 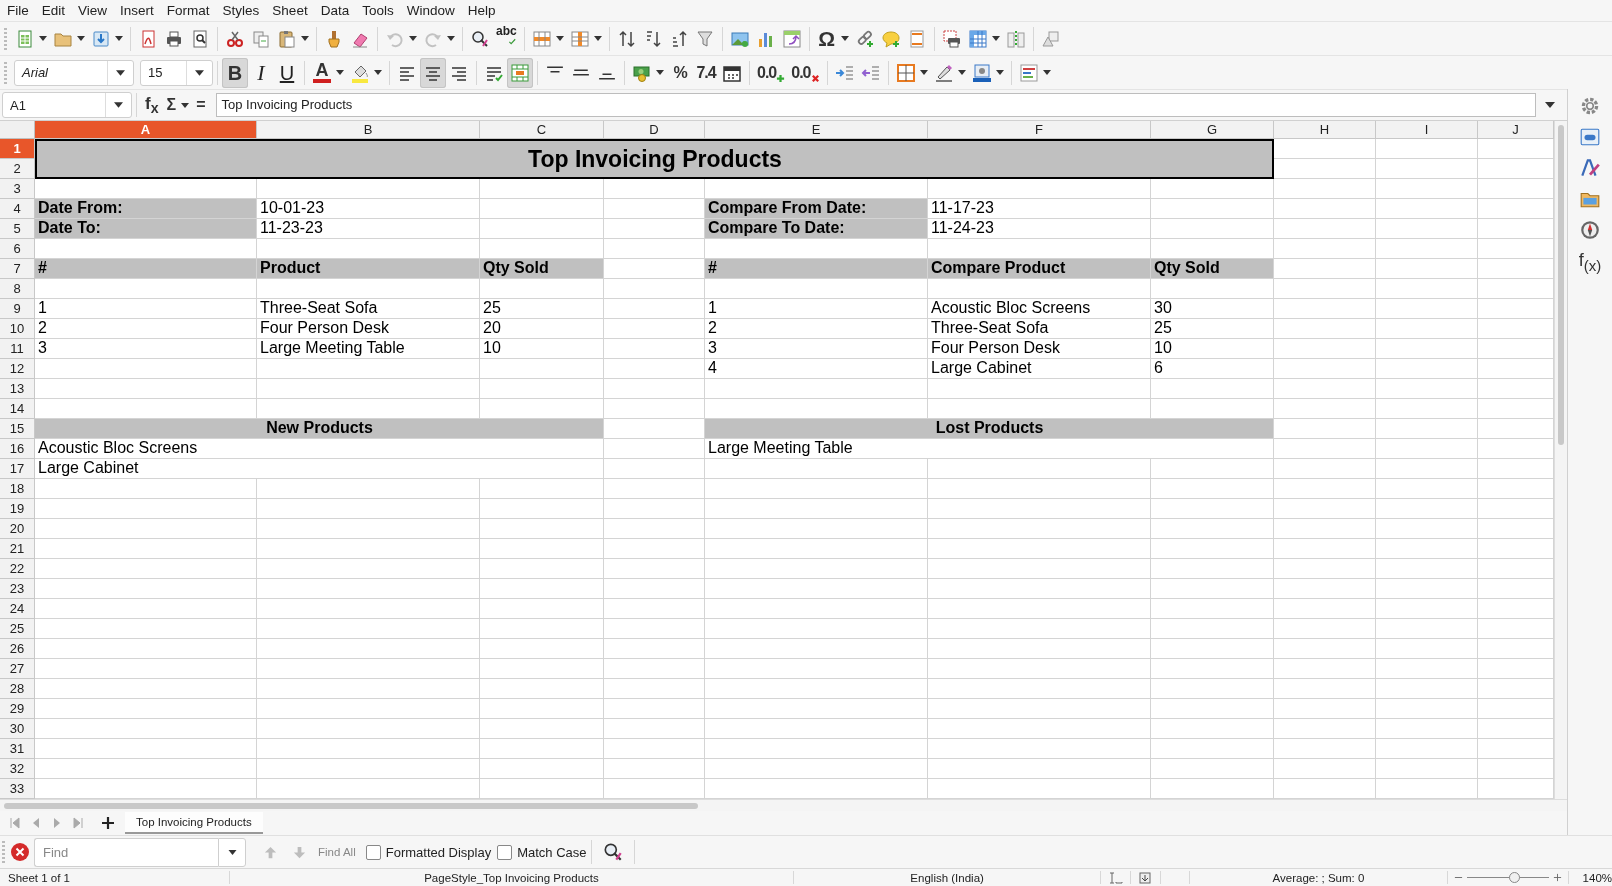 I want to click on menu-item: Sheet, so click(x=290, y=10).